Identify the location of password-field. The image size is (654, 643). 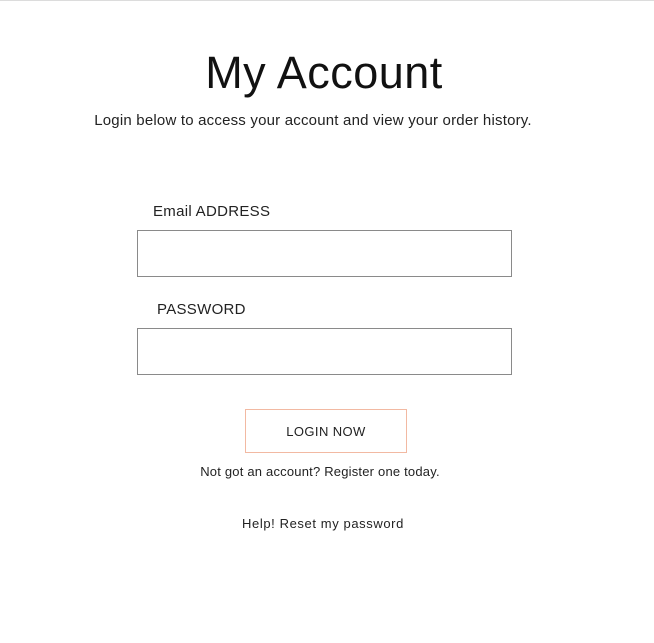
(324, 351).